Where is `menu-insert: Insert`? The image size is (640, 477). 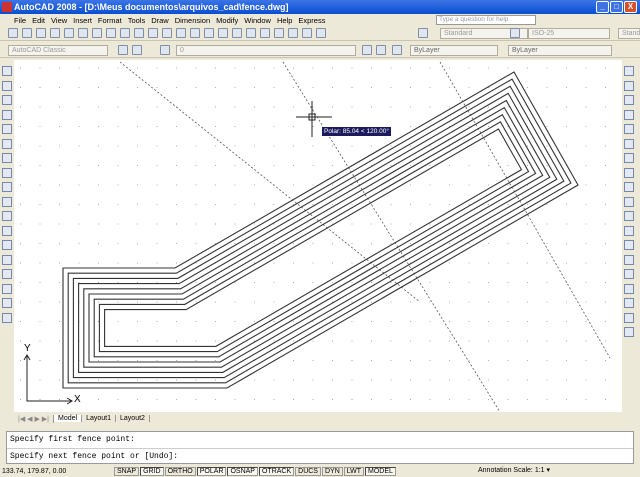
menu-insert: Insert is located at coordinates (82, 20).